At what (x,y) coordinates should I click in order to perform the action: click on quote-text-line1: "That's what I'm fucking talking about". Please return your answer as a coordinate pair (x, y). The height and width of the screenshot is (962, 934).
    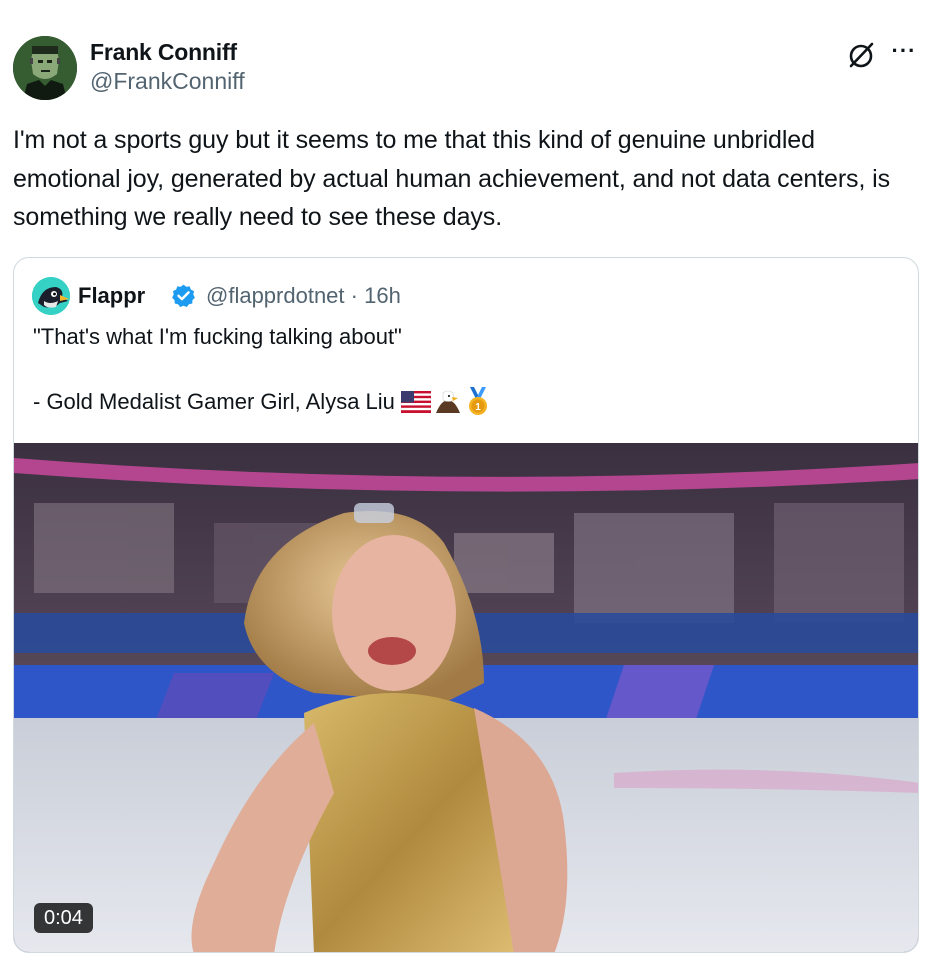
    Looking at the image, I should click on (217, 336).